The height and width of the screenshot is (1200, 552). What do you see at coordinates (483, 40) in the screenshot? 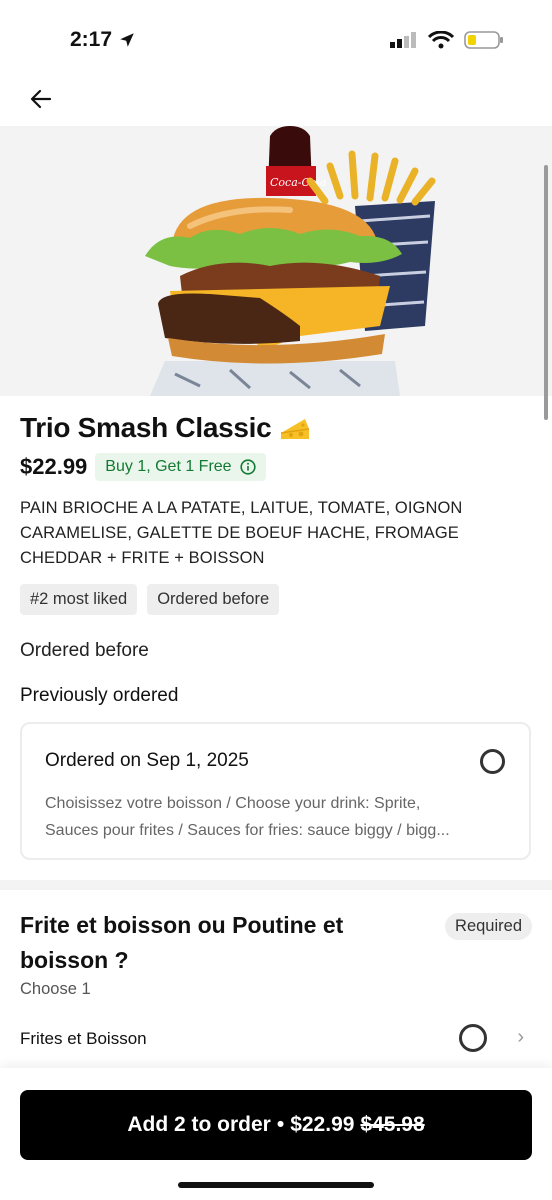
I see `battery-icon` at bounding box center [483, 40].